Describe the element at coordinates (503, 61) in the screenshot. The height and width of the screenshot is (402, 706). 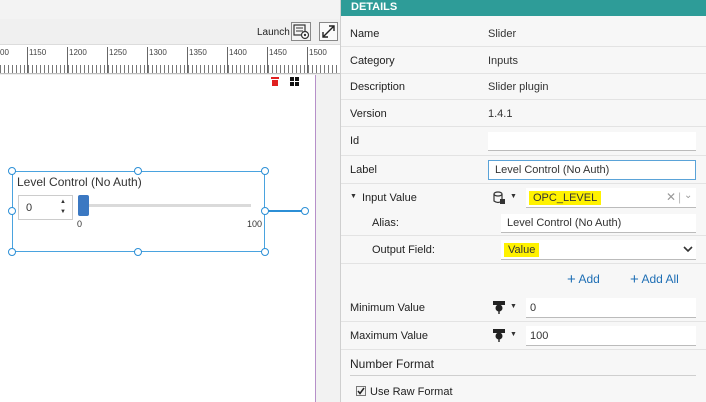
I see `category-value: Inputs` at that location.